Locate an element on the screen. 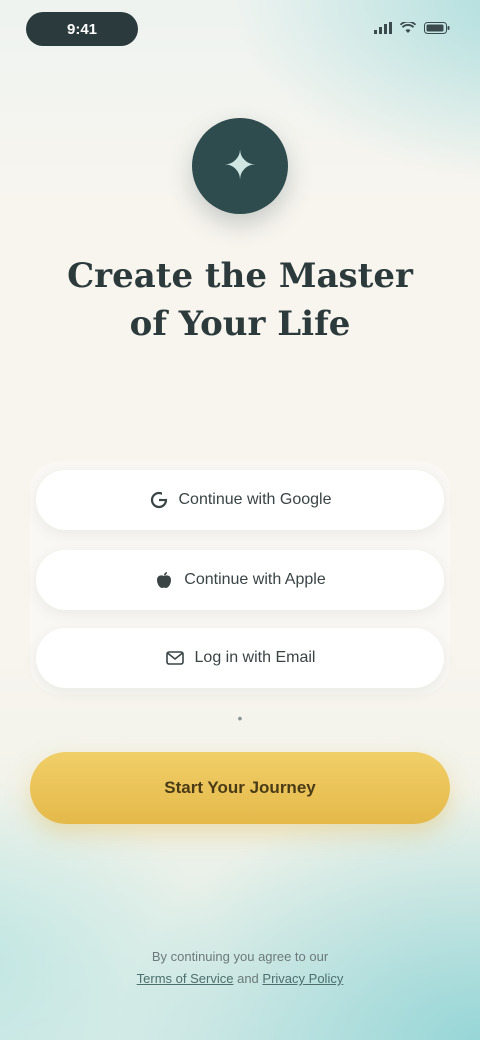 The width and height of the screenshot is (480, 1040). login-with-email-button: Log in with Email is located at coordinates (240, 658).